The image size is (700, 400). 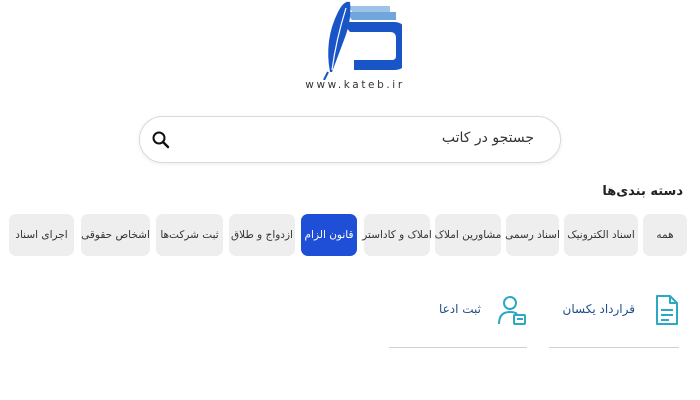 What do you see at coordinates (458, 318) in the screenshot?
I see `service-card-file-claim: ثبت ادعا` at bounding box center [458, 318].